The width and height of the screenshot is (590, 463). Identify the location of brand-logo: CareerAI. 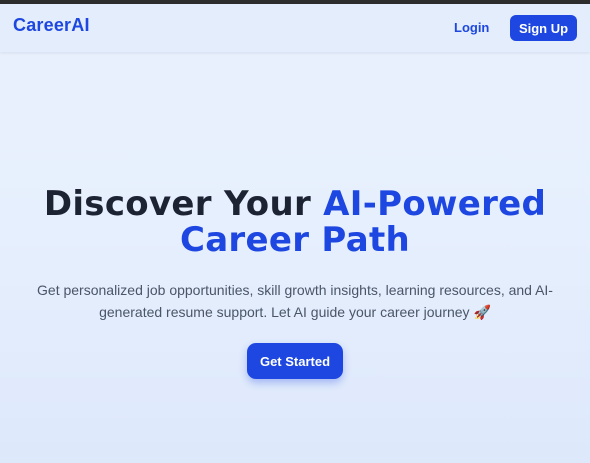
(51, 25).